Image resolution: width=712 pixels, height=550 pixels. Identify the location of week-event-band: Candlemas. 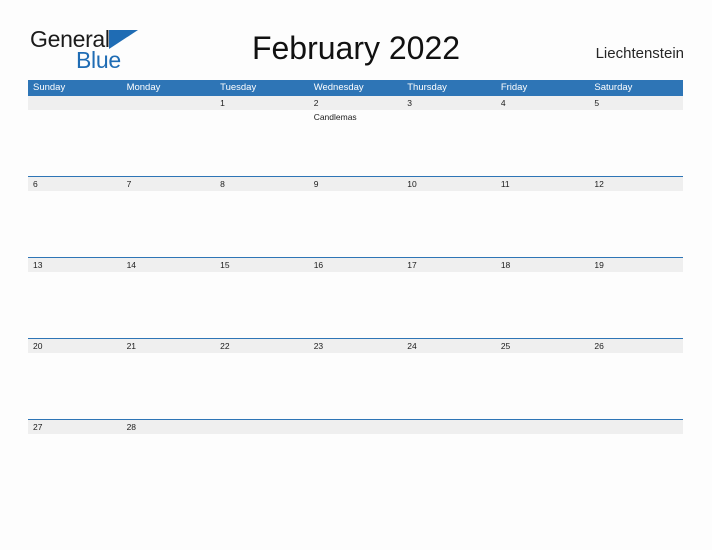
(355, 143).